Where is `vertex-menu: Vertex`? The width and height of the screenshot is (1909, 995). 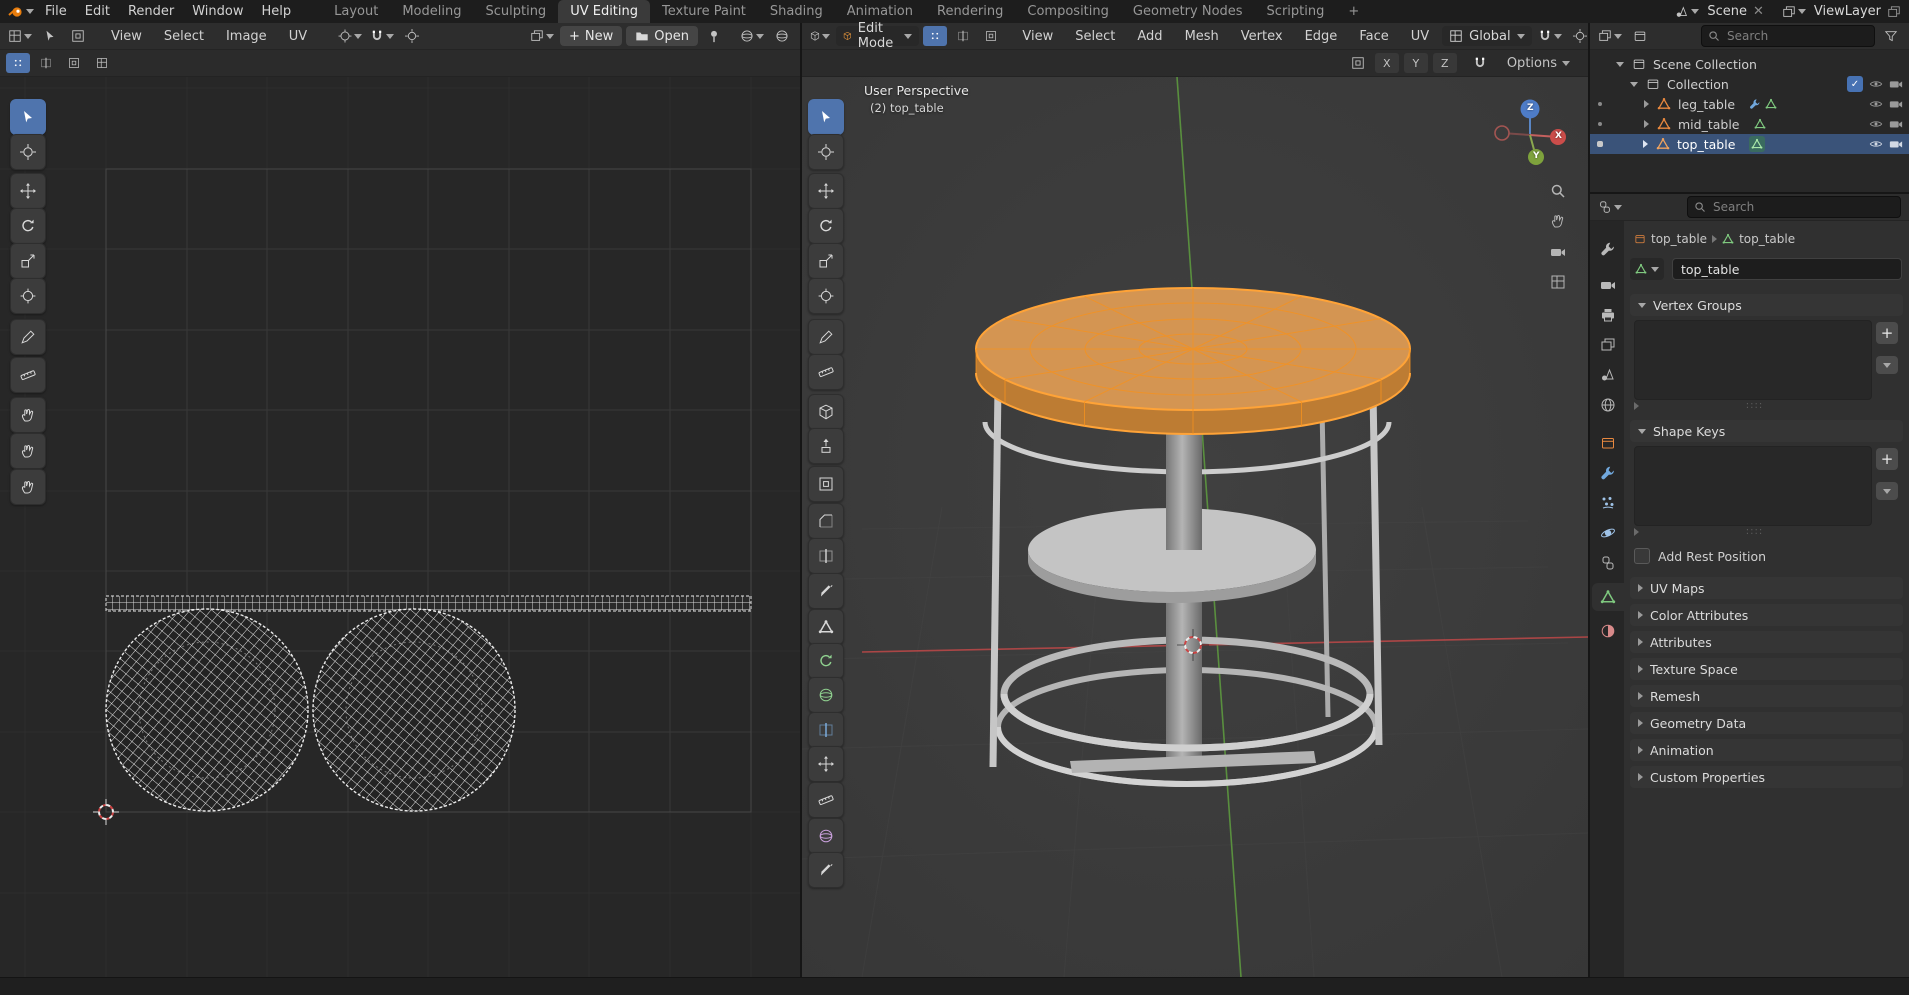 vertex-menu: Vertex is located at coordinates (1262, 36).